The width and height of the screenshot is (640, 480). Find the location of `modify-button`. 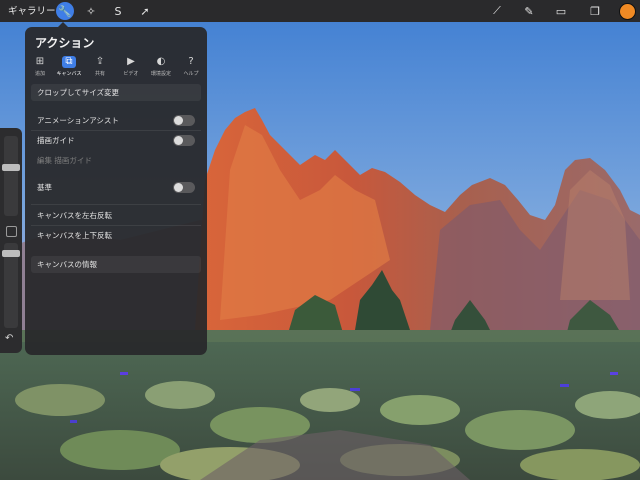

modify-button is located at coordinates (11, 231).